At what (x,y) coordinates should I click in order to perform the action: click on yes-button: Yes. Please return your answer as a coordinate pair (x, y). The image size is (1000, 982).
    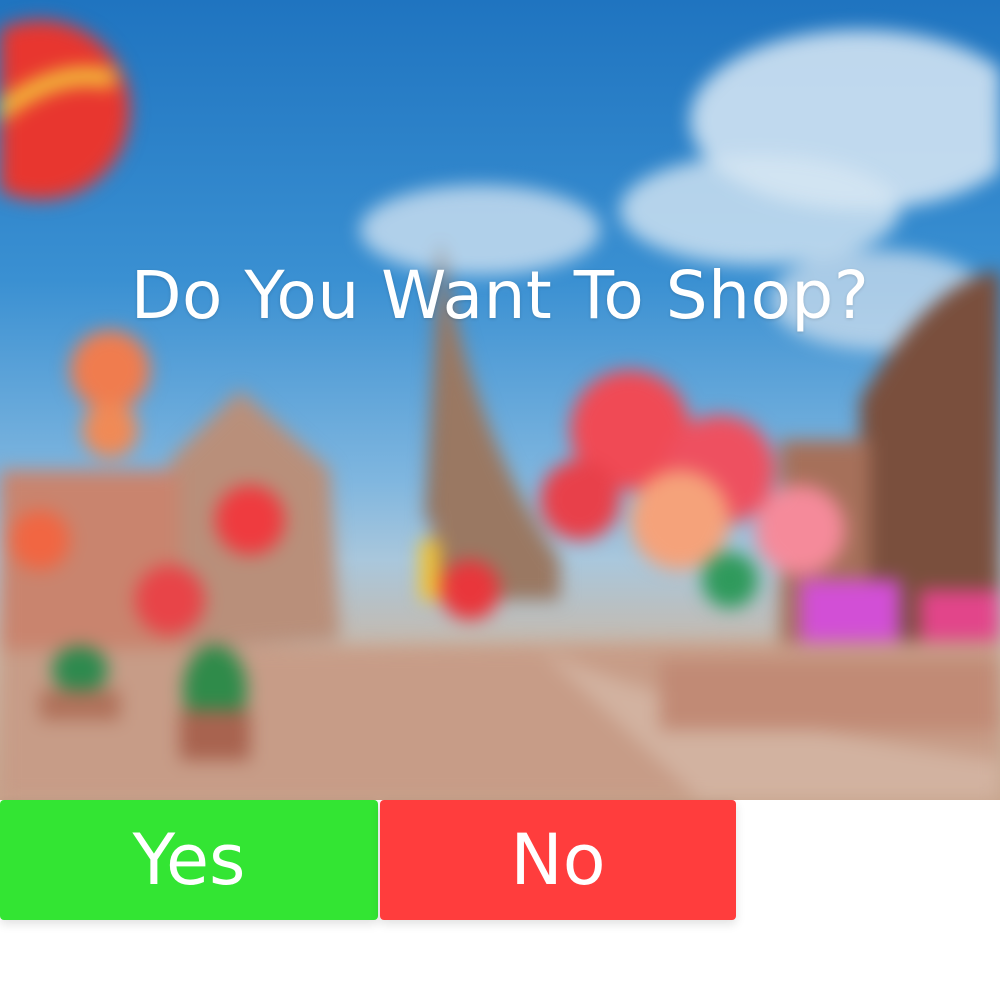
    Looking at the image, I should click on (189, 860).